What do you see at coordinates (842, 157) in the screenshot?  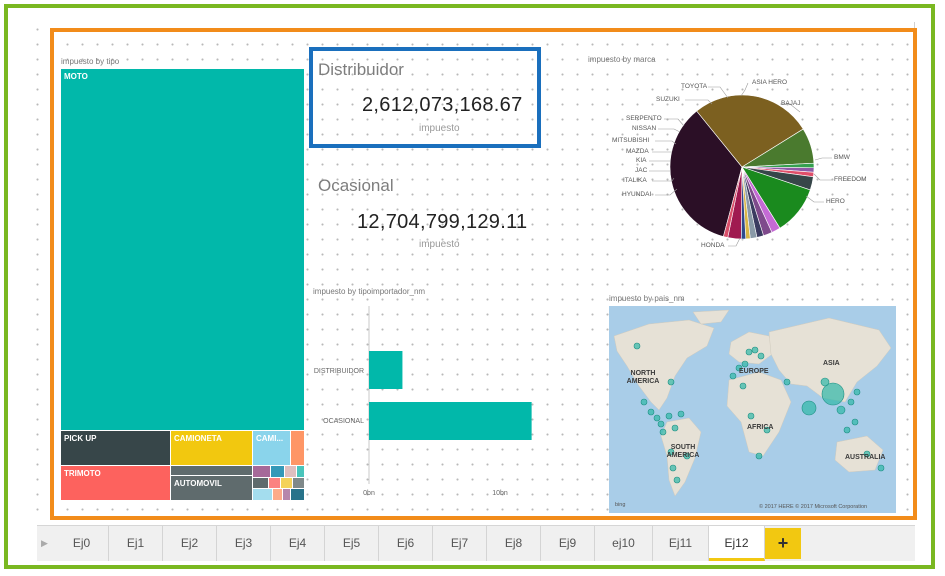 I see `pie-label-bmw: BMW` at bounding box center [842, 157].